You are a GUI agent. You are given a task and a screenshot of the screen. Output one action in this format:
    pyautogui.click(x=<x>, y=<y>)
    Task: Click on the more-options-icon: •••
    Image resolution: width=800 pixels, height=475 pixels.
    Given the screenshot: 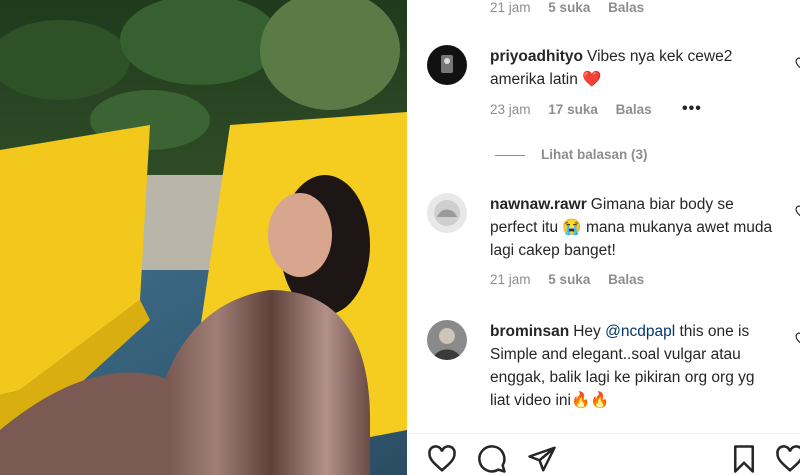 What is the action you would take?
    pyautogui.click(x=692, y=109)
    